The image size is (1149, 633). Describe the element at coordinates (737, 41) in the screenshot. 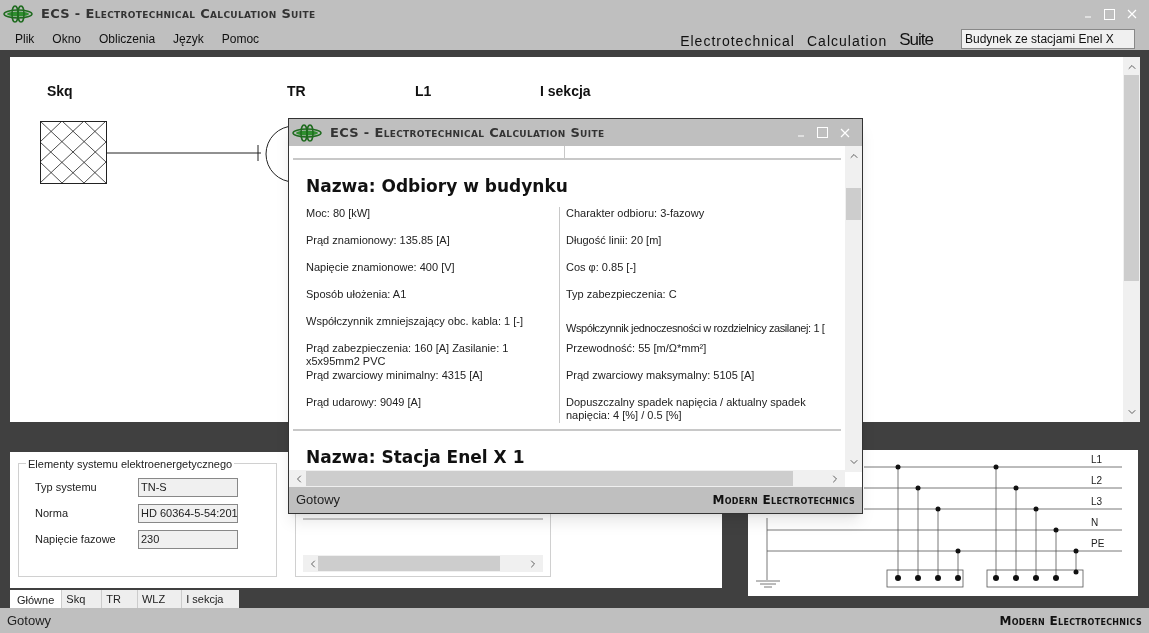

I see `brand-word: Electrotechnical` at that location.